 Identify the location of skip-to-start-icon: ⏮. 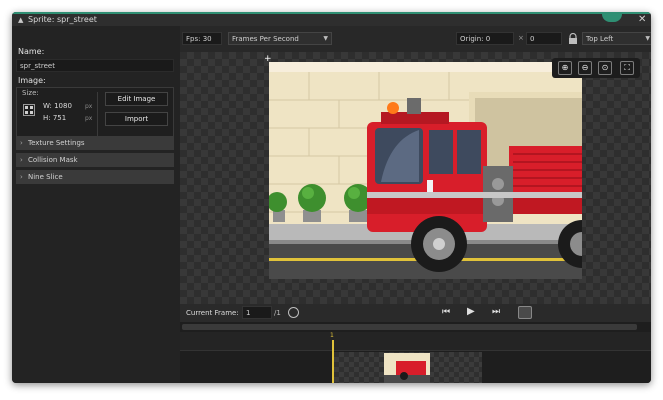
(446, 312).